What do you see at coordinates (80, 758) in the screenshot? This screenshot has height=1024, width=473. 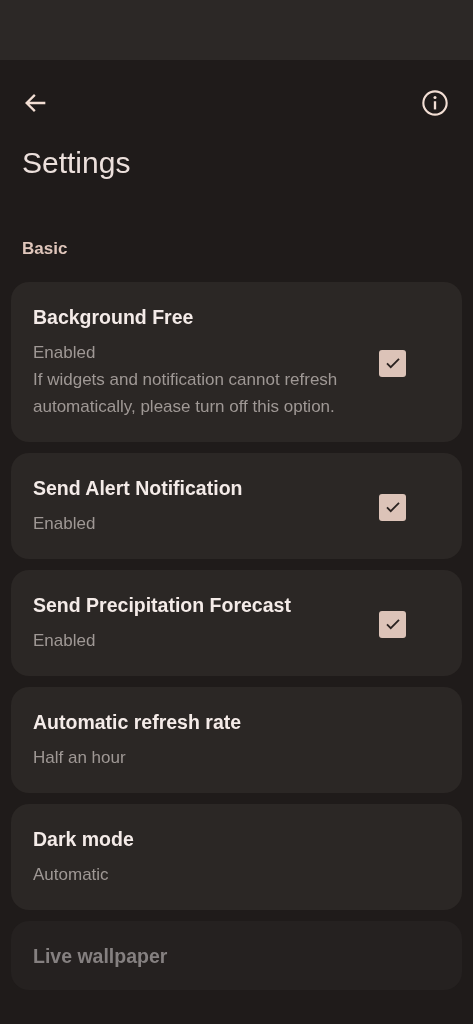 I see `item-summary: Half an hour` at bounding box center [80, 758].